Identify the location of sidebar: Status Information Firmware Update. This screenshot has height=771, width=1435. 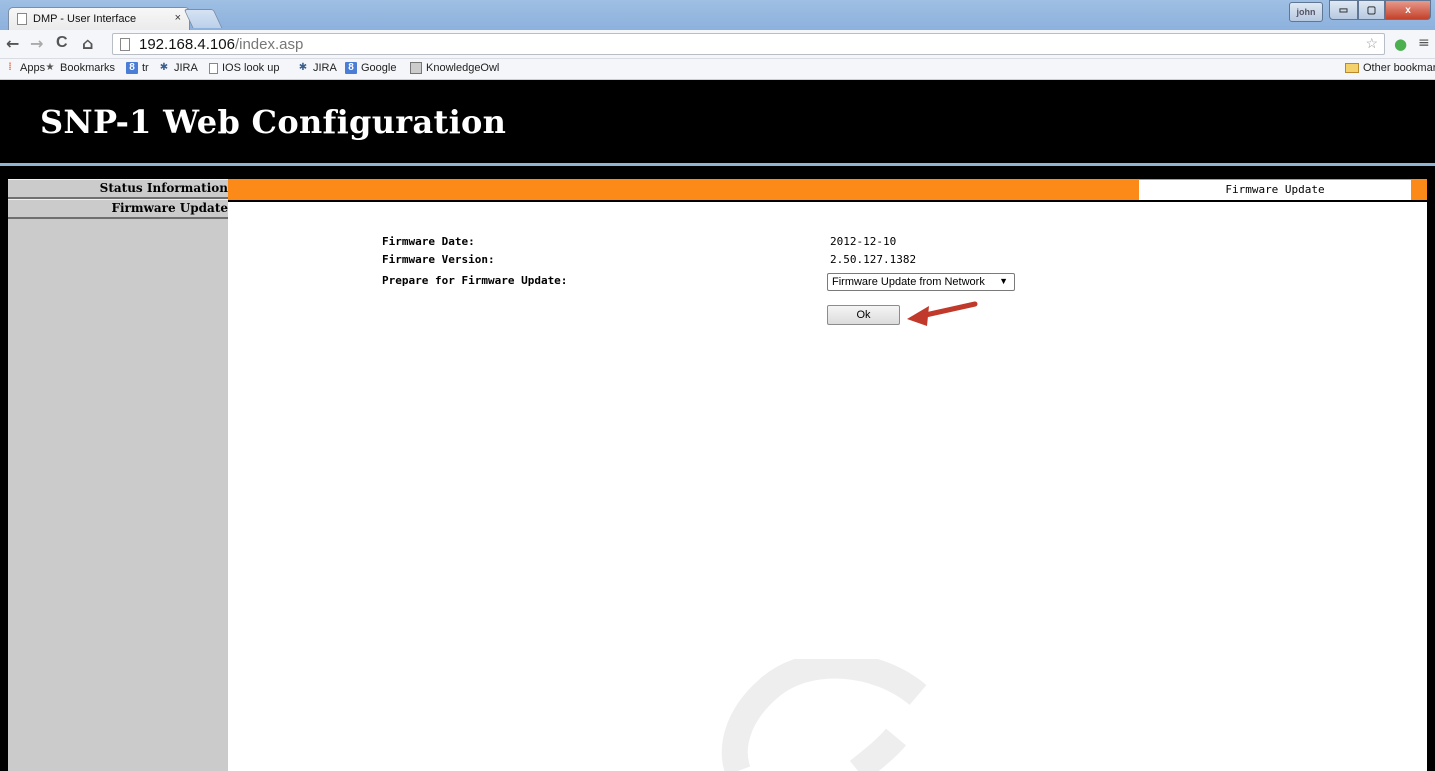
(118, 475).